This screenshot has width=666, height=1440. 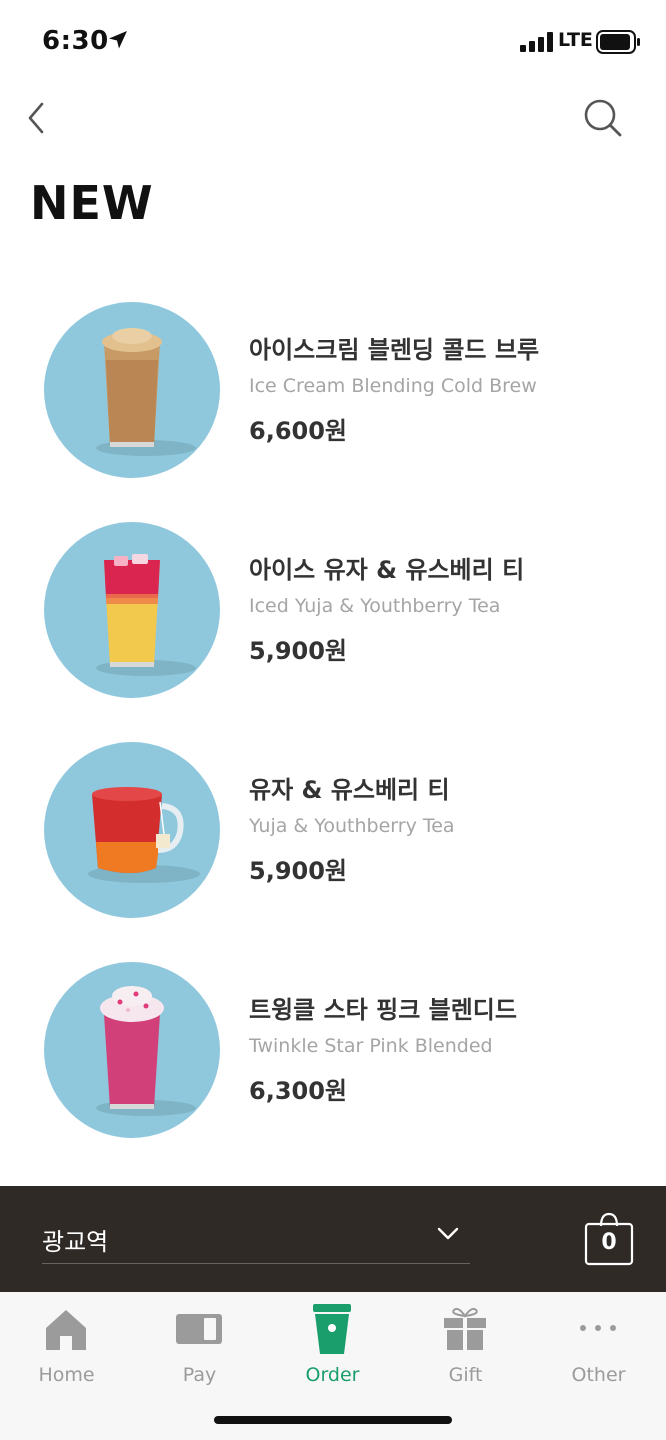 I want to click on page-title: NEW, so click(x=92, y=203).